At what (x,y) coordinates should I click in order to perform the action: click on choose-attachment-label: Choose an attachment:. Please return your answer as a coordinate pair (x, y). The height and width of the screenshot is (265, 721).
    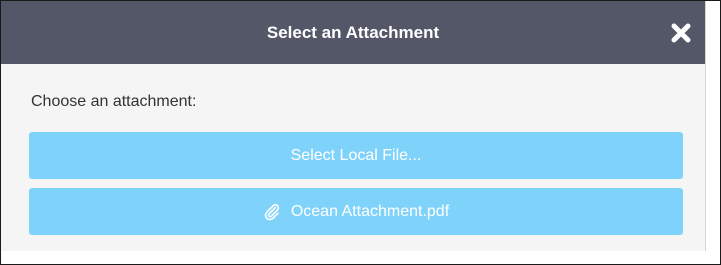
    Looking at the image, I should click on (114, 101).